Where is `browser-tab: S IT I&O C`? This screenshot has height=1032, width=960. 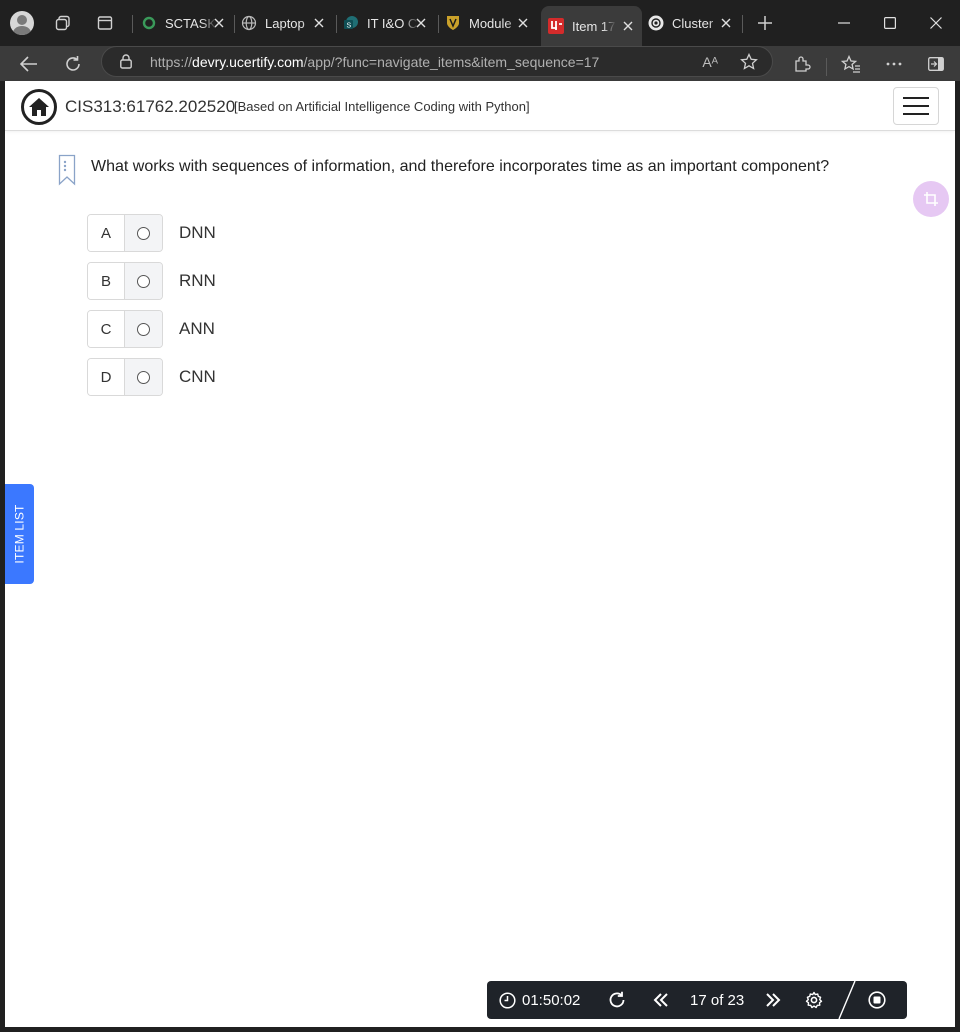 browser-tab: S IT I&O C is located at coordinates (389, 23).